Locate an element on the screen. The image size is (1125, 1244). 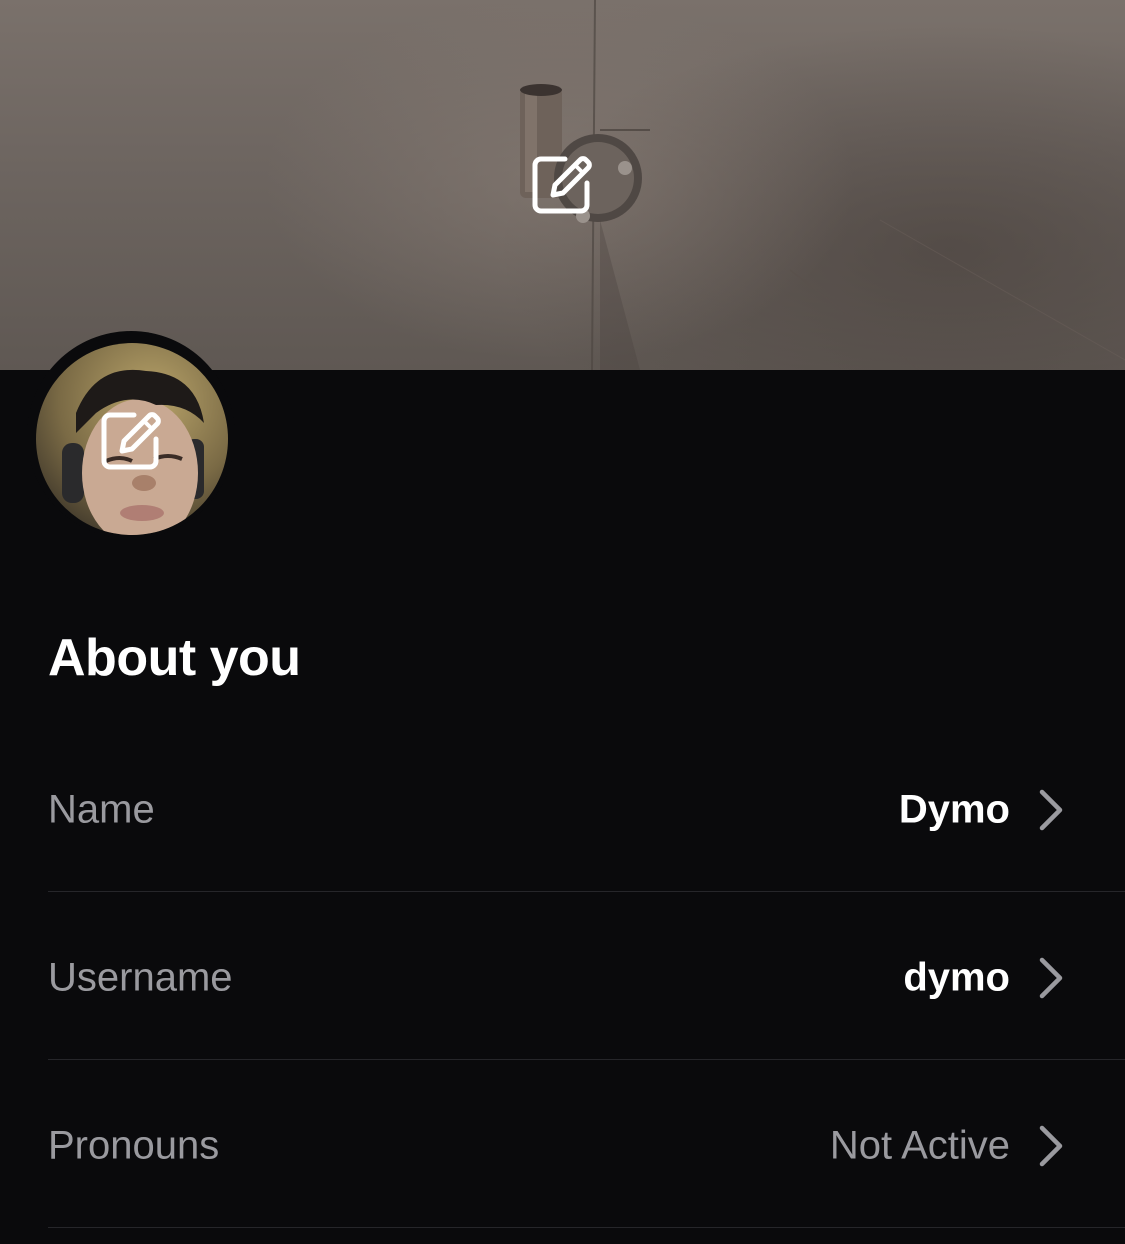
edit-cover-button is located at coordinates (563, 185).